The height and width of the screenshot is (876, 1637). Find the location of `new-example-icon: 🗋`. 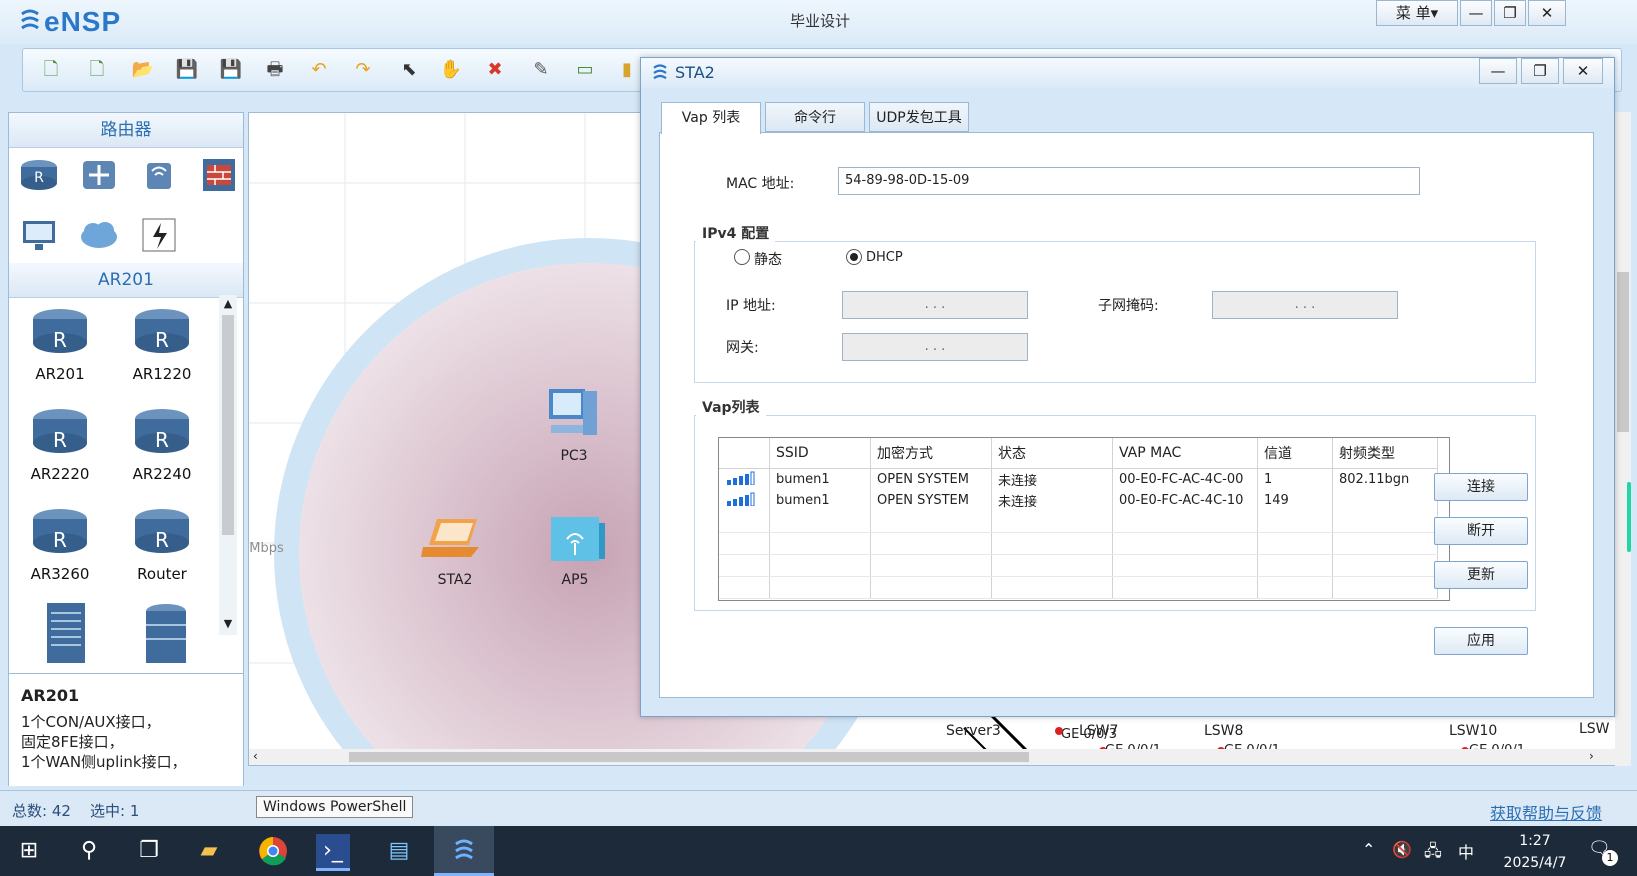

new-example-icon: 🗋 is located at coordinates (97, 70).